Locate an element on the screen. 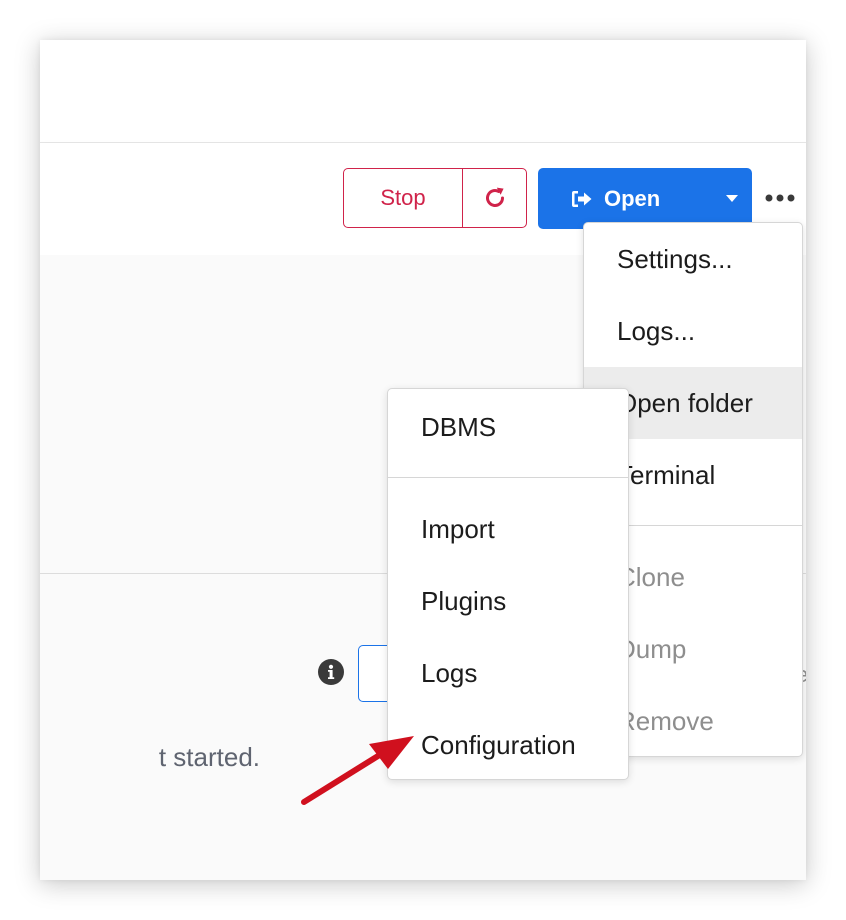  status-text: t started. is located at coordinates (209, 757).